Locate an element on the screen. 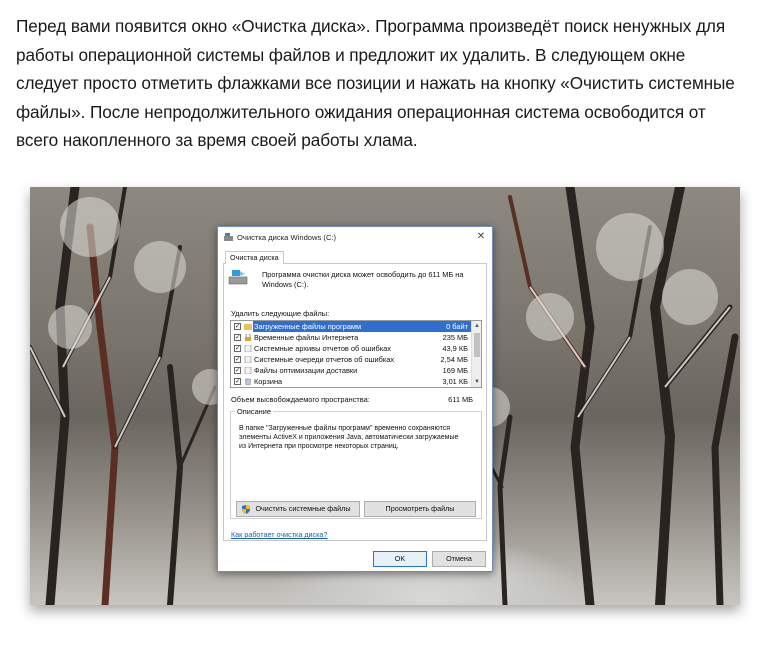 The image size is (758, 645). file-category-size: 3,01 КБ is located at coordinates (455, 381).